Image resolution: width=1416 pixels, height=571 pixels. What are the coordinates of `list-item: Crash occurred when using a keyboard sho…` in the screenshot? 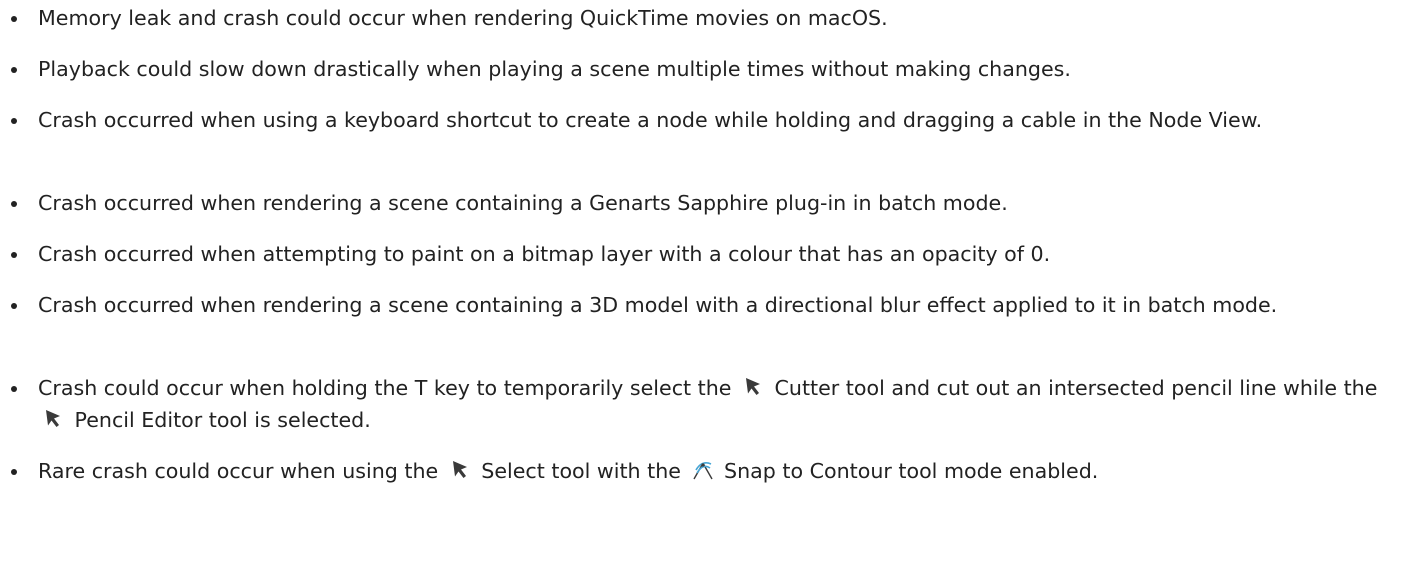 It's located at (708, 120).